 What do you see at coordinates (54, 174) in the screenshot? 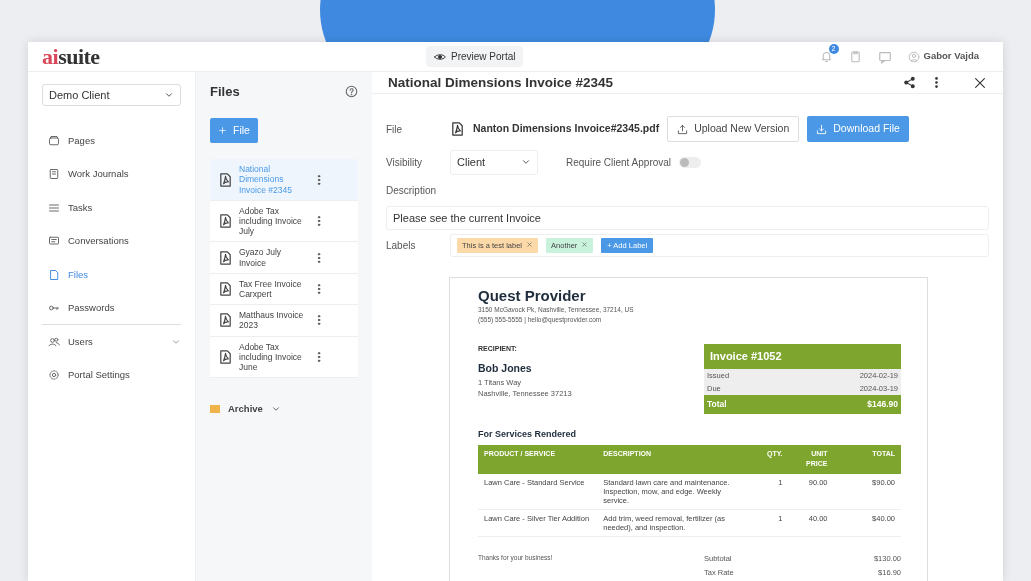
I see `journal-icon` at bounding box center [54, 174].